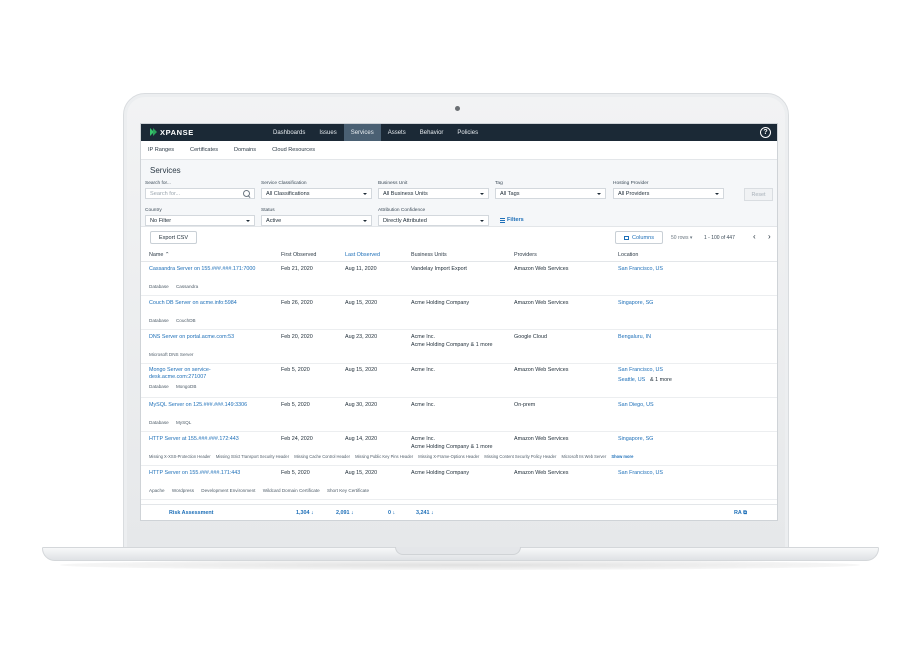  Describe the element at coordinates (159, 255) in the screenshot. I see `header-name: Name ⌃` at that location.